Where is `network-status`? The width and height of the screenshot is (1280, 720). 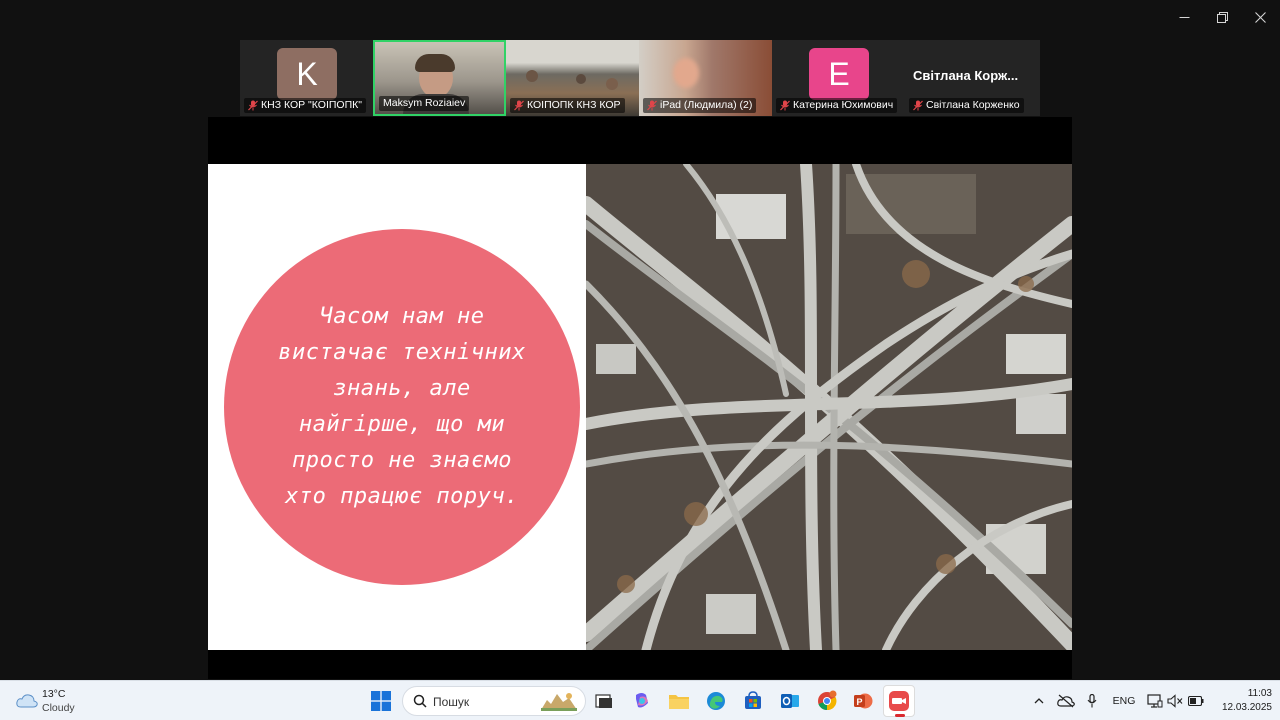
network-status is located at coordinates (1155, 700).